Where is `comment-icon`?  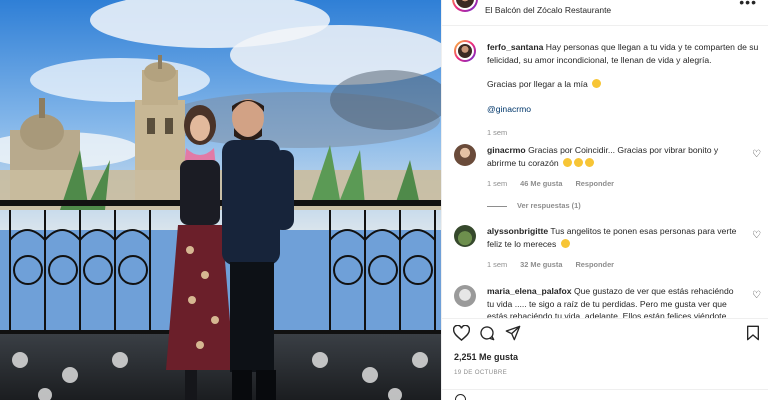
comment-icon is located at coordinates (487, 333).